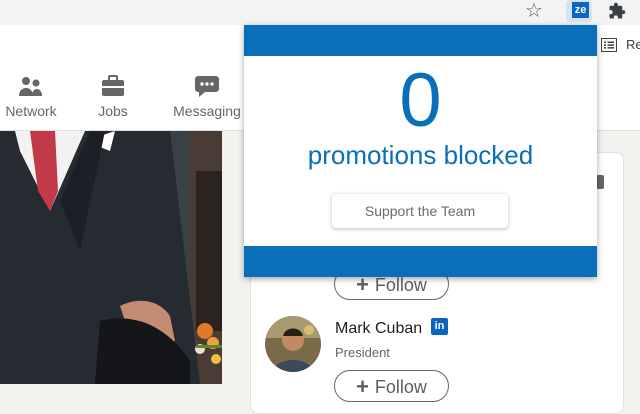  I want to click on nav-label-network: Network, so click(31, 111).